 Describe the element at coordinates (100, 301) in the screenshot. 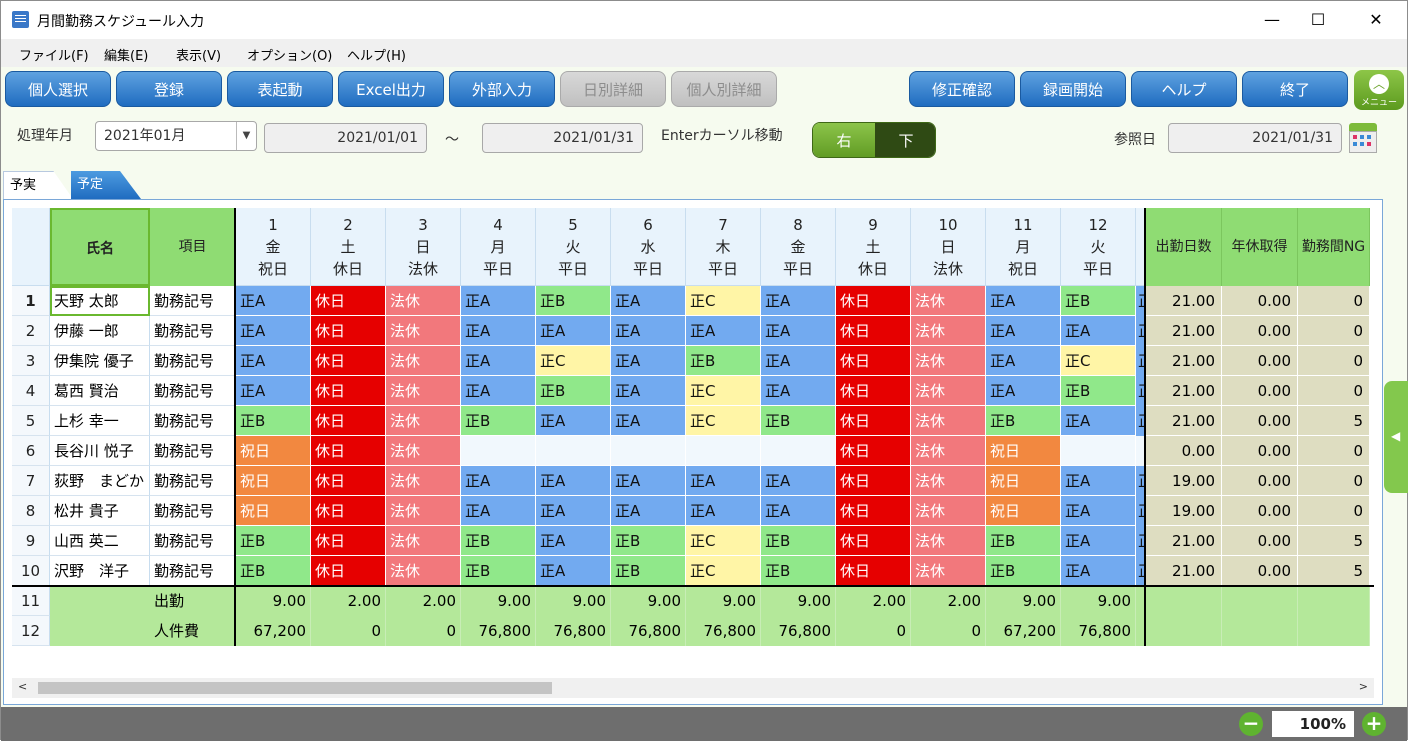

I see `employee-name: 天野 太郎` at that location.